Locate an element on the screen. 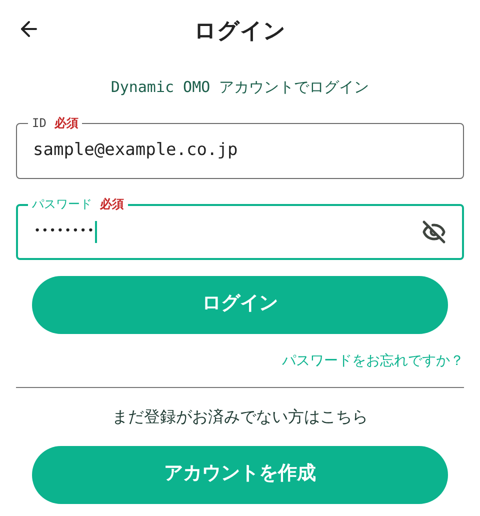 Image resolution: width=480 pixels, height=516 pixels. hide-password-icon is located at coordinates (434, 232).